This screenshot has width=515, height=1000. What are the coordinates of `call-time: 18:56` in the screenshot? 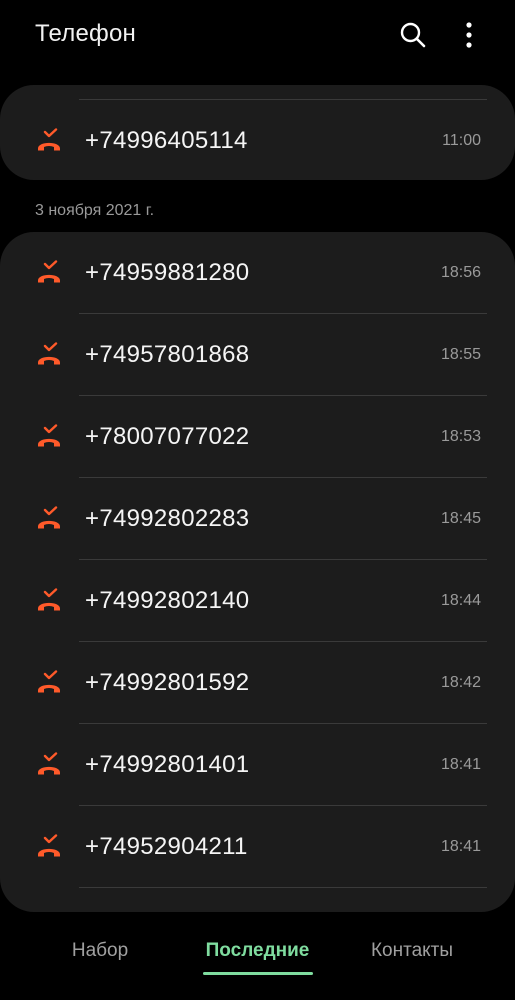 It's located at (460, 272).